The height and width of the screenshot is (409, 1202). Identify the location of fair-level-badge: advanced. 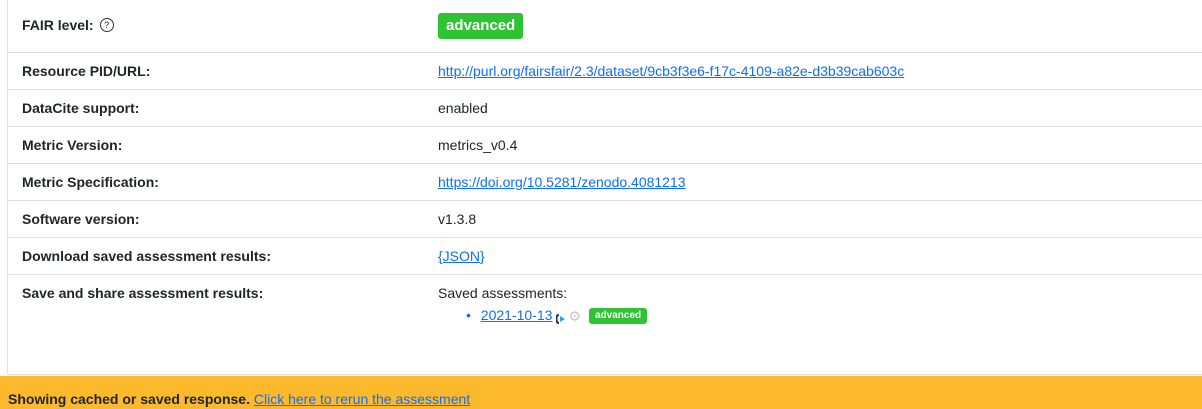
(481, 26).